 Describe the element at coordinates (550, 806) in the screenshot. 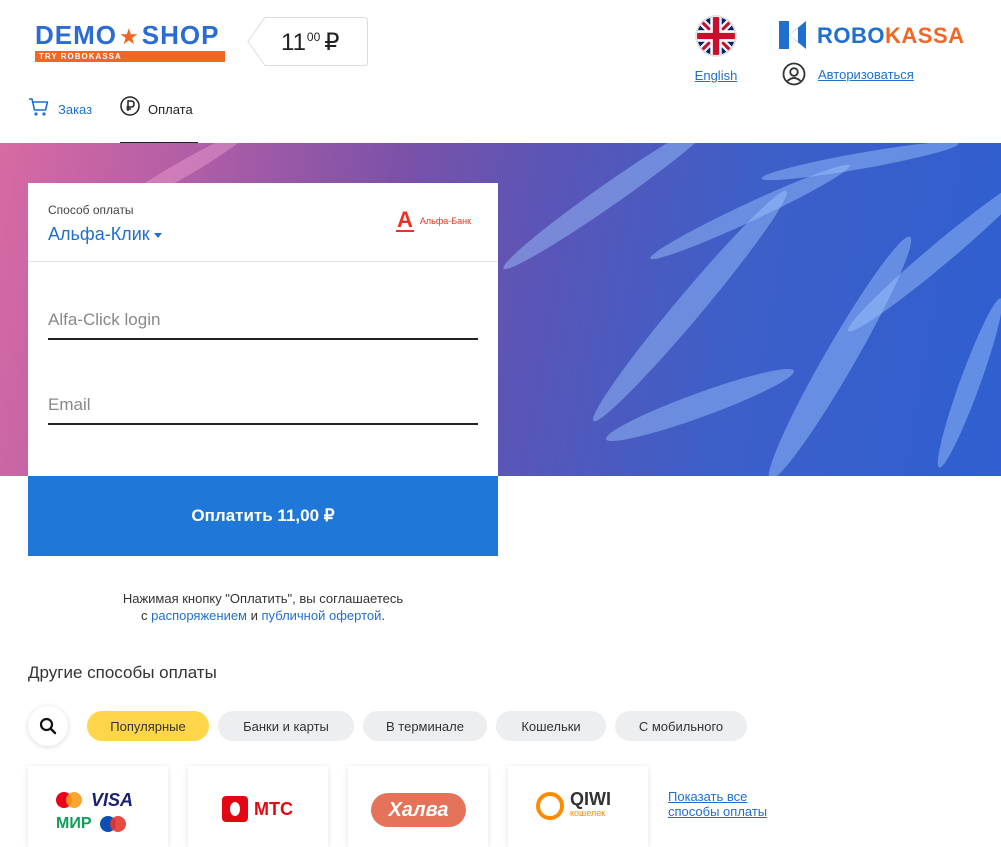

I see `qiwi-circle-icon` at that location.